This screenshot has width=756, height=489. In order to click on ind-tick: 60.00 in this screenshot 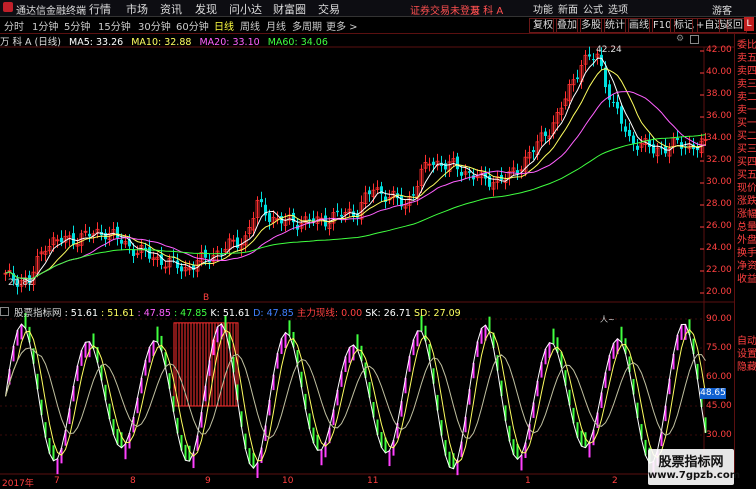, I will do `click(719, 377)`.